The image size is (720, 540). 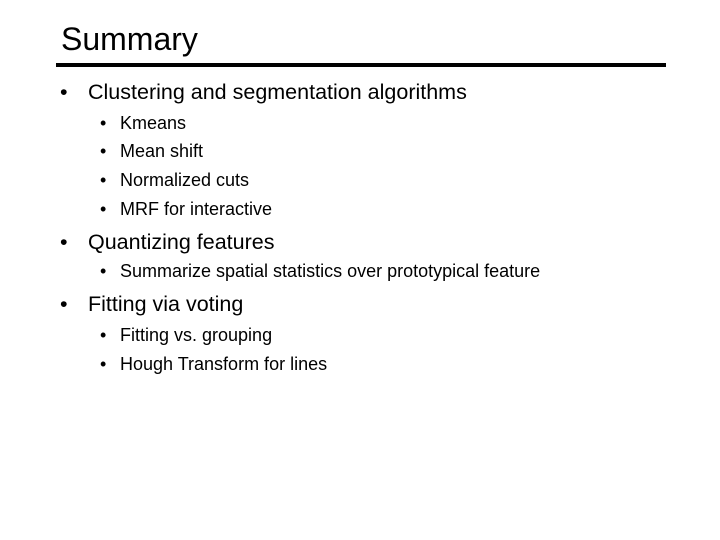 I want to click on list-item: • Kmeans, so click(x=143, y=123).